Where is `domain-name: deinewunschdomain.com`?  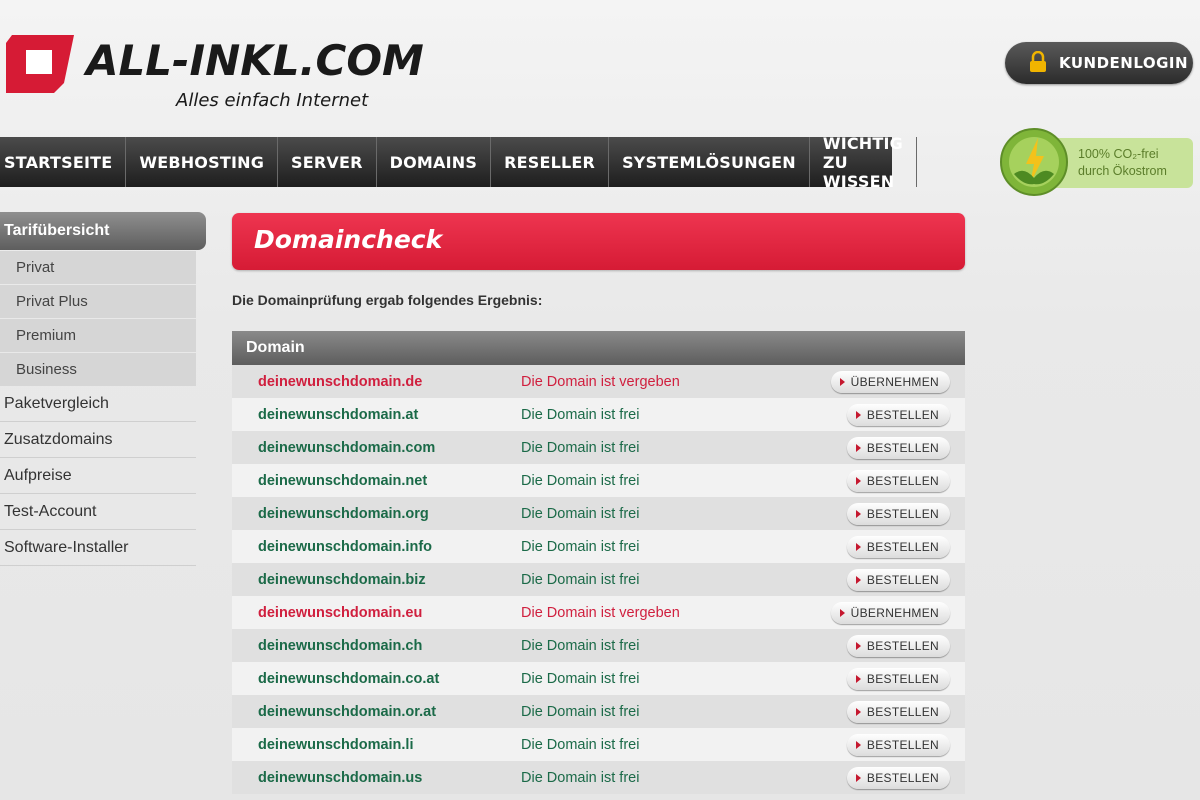 domain-name: deinewunschdomain.com is located at coordinates (347, 448).